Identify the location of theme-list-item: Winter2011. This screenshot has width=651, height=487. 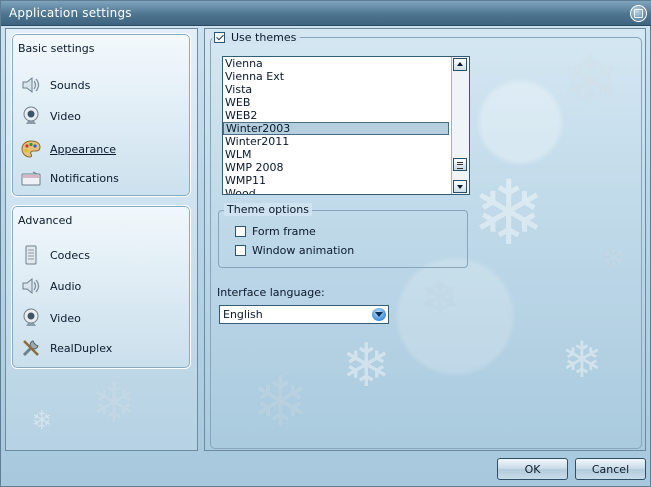
(337, 141).